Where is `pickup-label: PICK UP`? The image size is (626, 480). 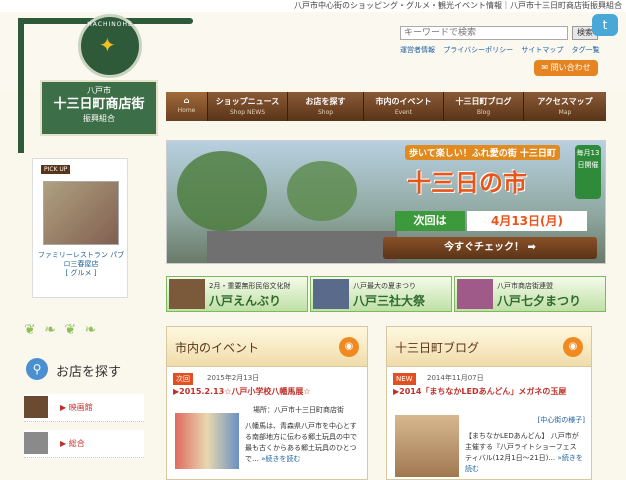 pickup-label: PICK UP is located at coordinates (56, 169).